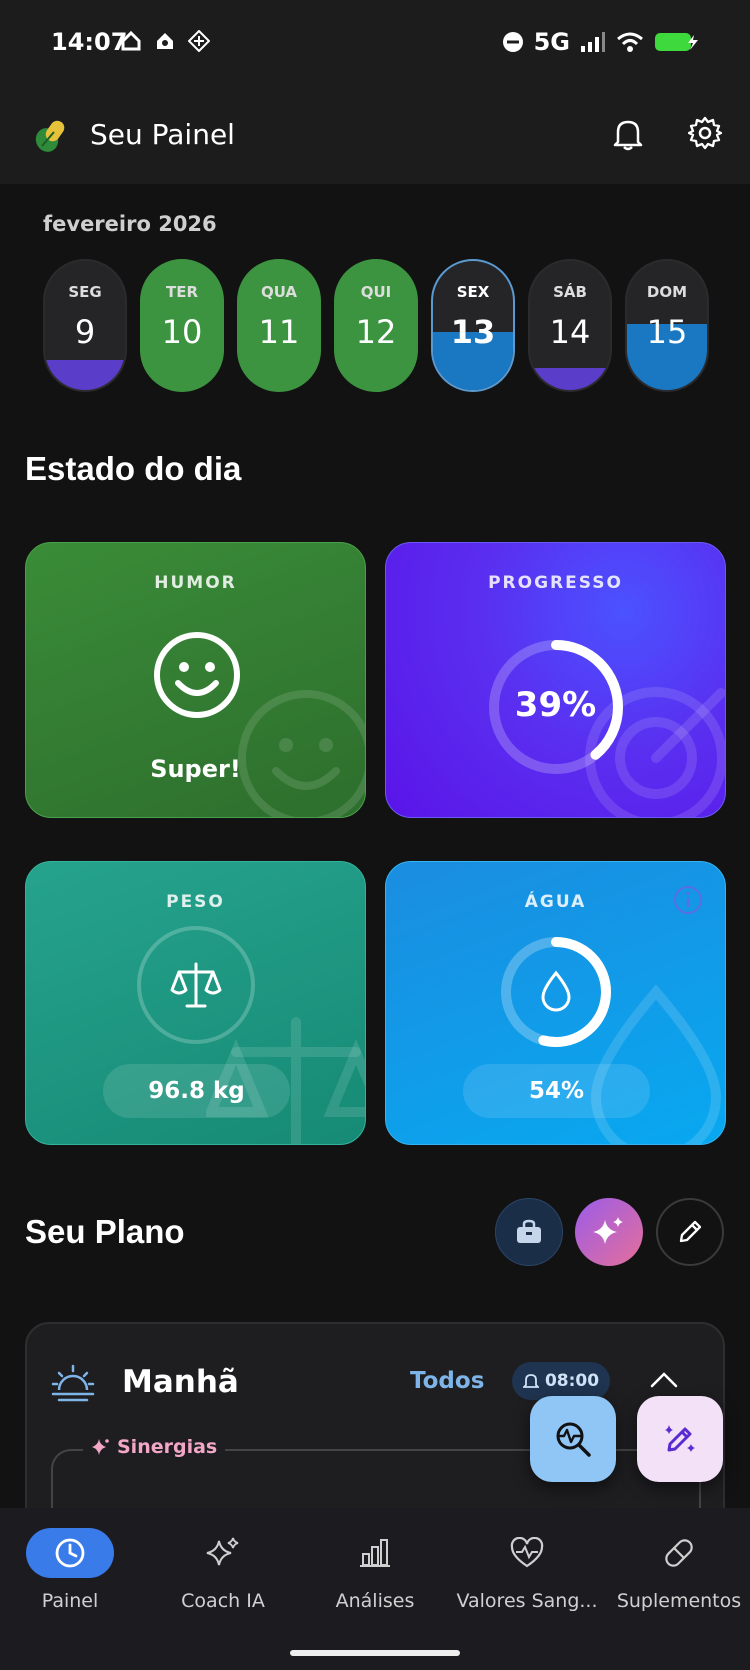 The image size is (750, 1670). What do you see at coordinates (167, 1447) in the screenshot?
I see `sinergias-text: Sinergias` at bounding box center [167, 1447].